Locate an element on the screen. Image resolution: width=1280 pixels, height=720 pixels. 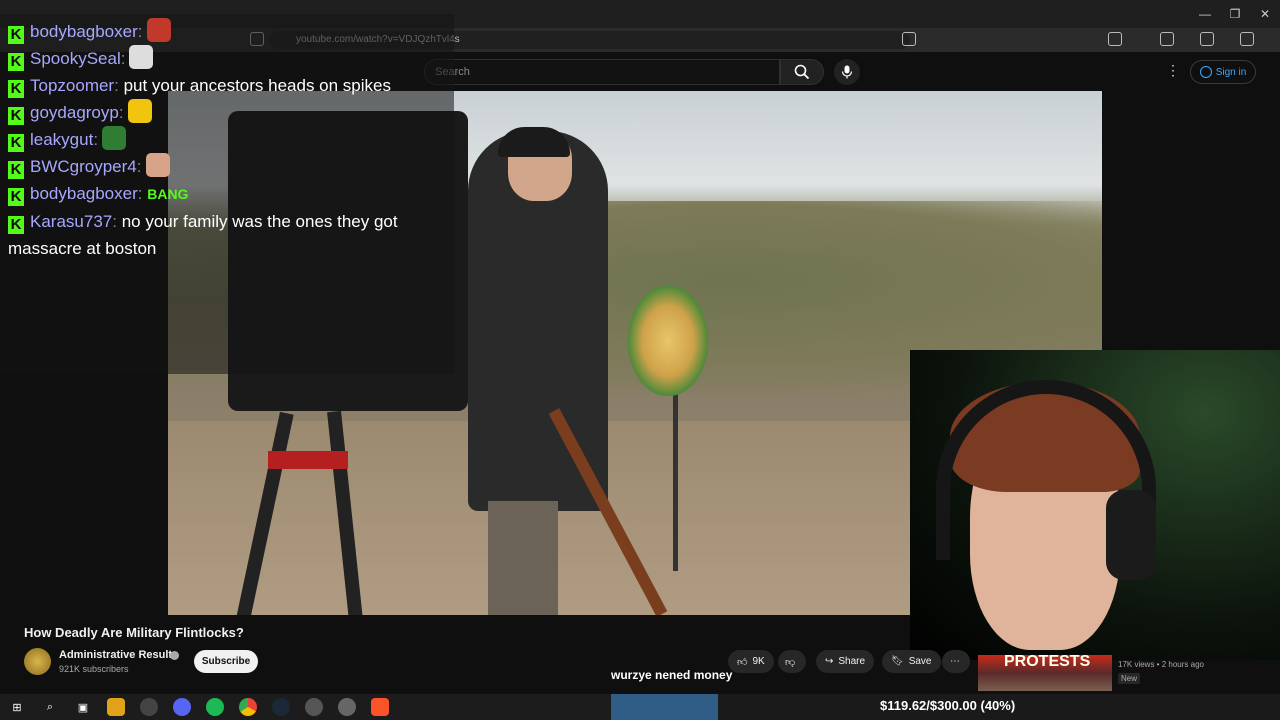
more-actions-button: ⋯ is located at coordinates (956, 661).